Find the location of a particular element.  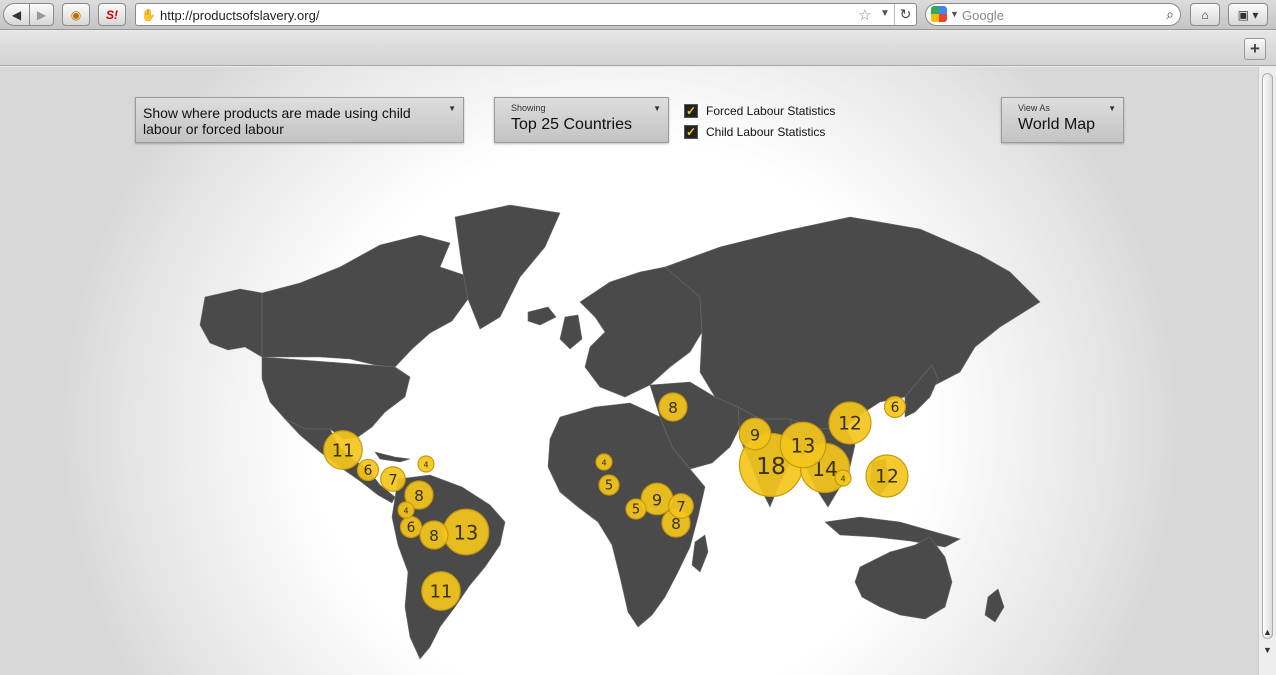

home-icon: ⌂ is located at coordinates (1205, 14).